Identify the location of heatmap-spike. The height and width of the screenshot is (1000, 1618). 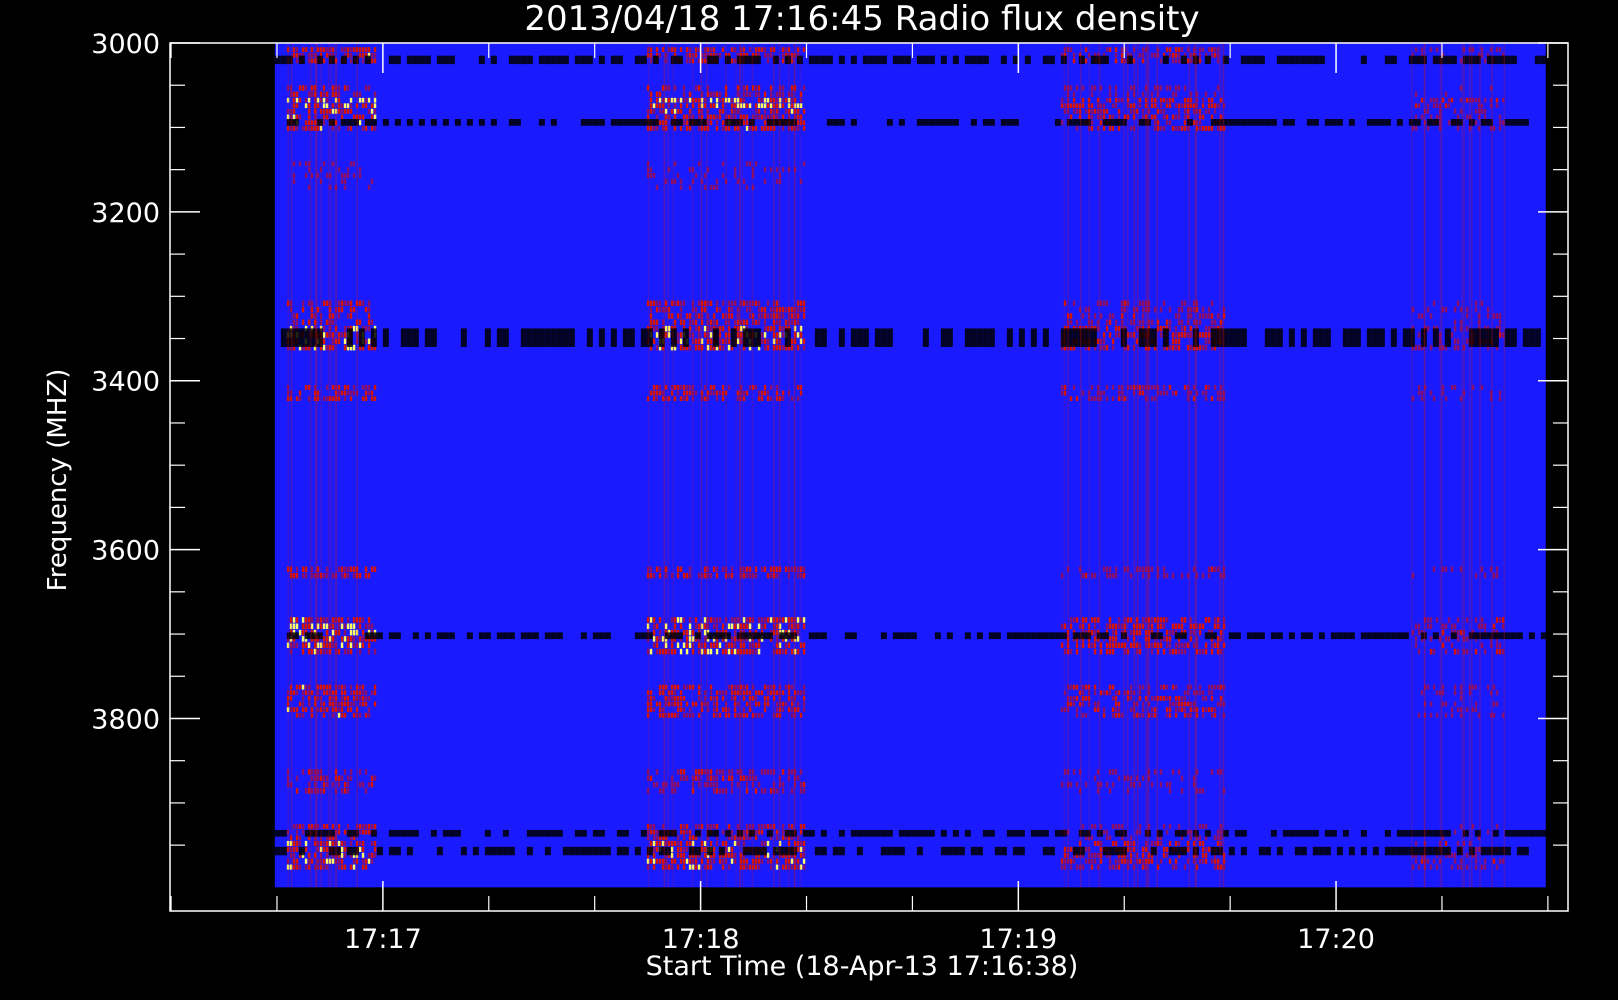
(329, 465).